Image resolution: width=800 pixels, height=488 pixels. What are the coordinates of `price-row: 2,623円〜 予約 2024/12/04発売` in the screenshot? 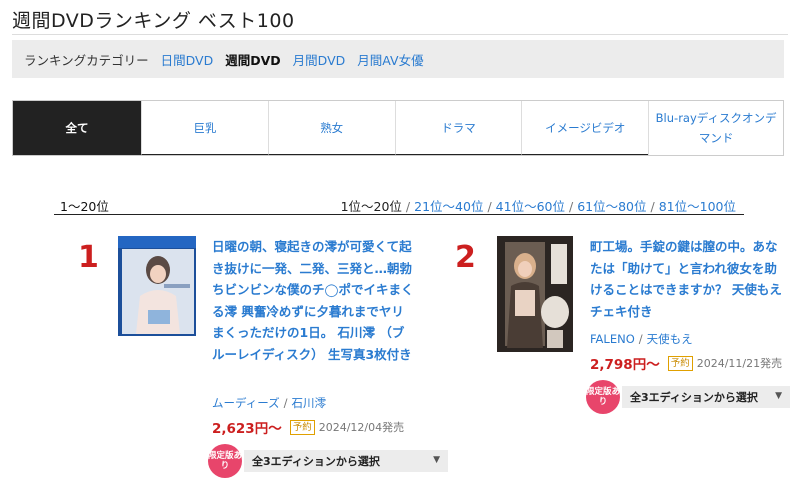 It's located at (308, 427).